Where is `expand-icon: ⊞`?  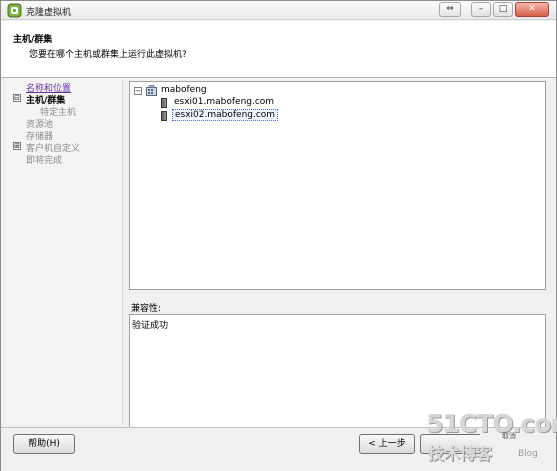 expand-icon: ⊞ is located at coordinates (17, 146).